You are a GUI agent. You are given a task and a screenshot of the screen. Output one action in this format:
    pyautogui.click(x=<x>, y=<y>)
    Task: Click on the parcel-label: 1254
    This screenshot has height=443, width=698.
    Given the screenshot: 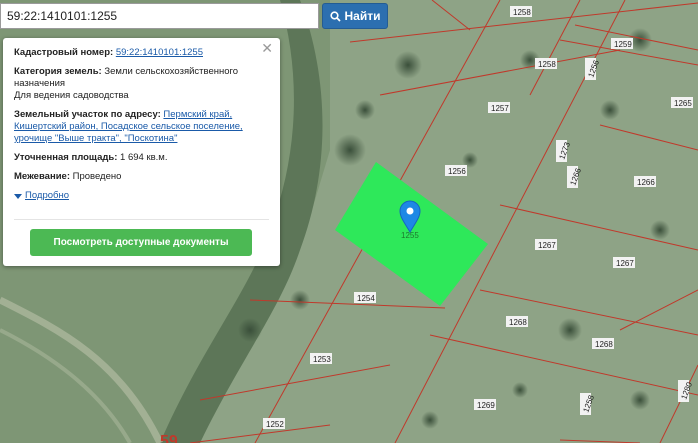 What is the action you would take?
    pyautogui.click(x=365, y=297)
    